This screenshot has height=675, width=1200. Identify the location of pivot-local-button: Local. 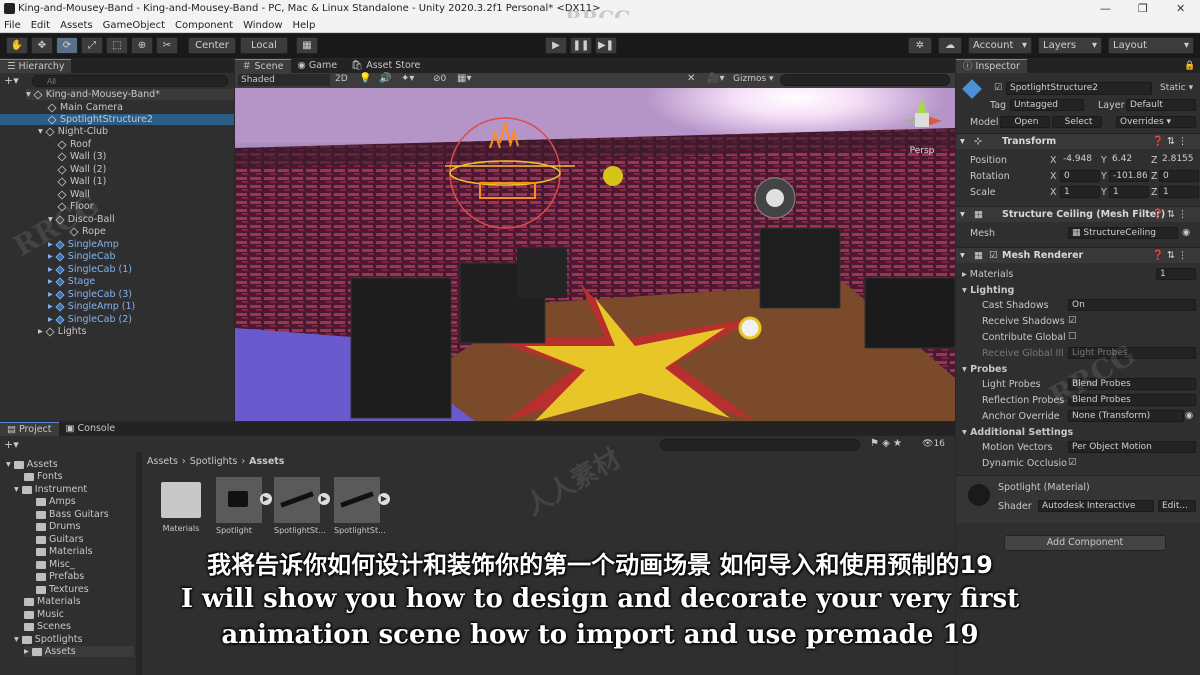
(264, 45).